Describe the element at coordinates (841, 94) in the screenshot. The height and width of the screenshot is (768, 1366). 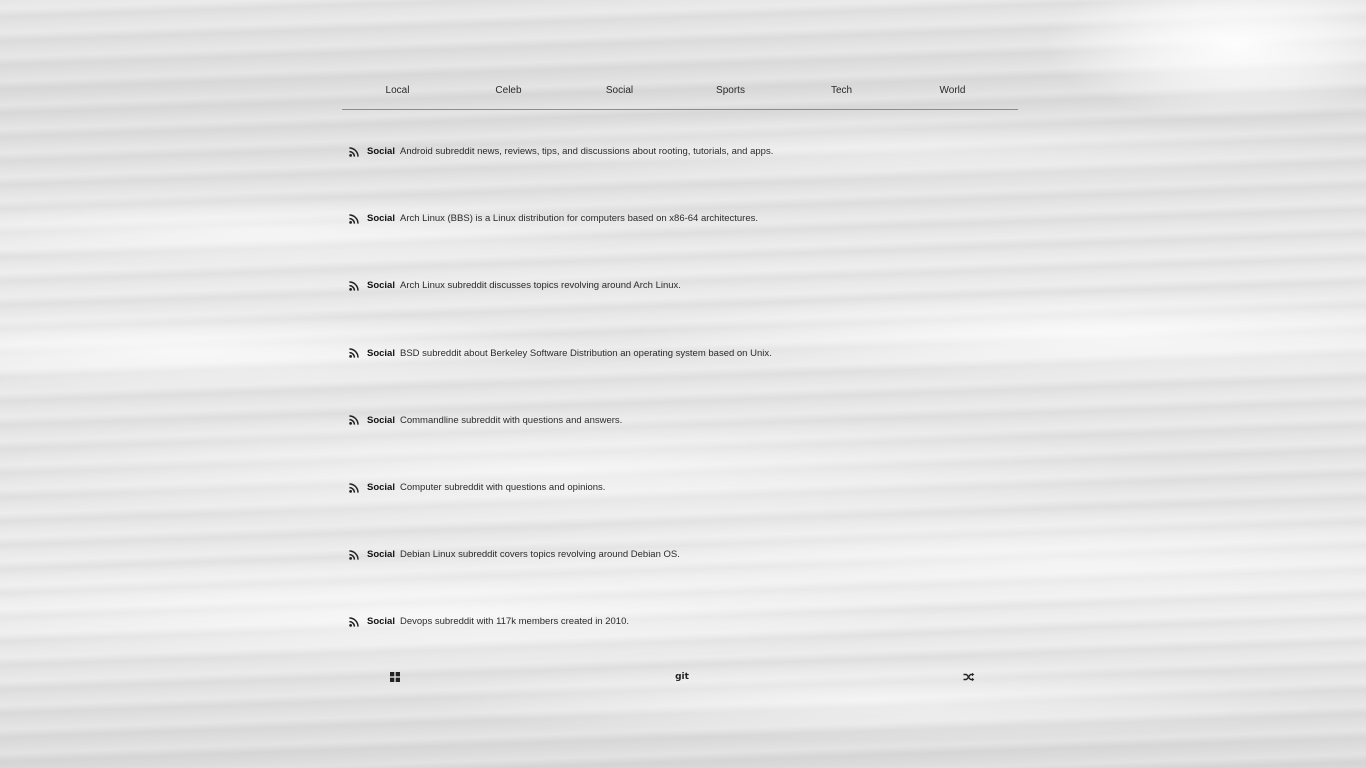
I see `tab-tech: Tech` at that location.